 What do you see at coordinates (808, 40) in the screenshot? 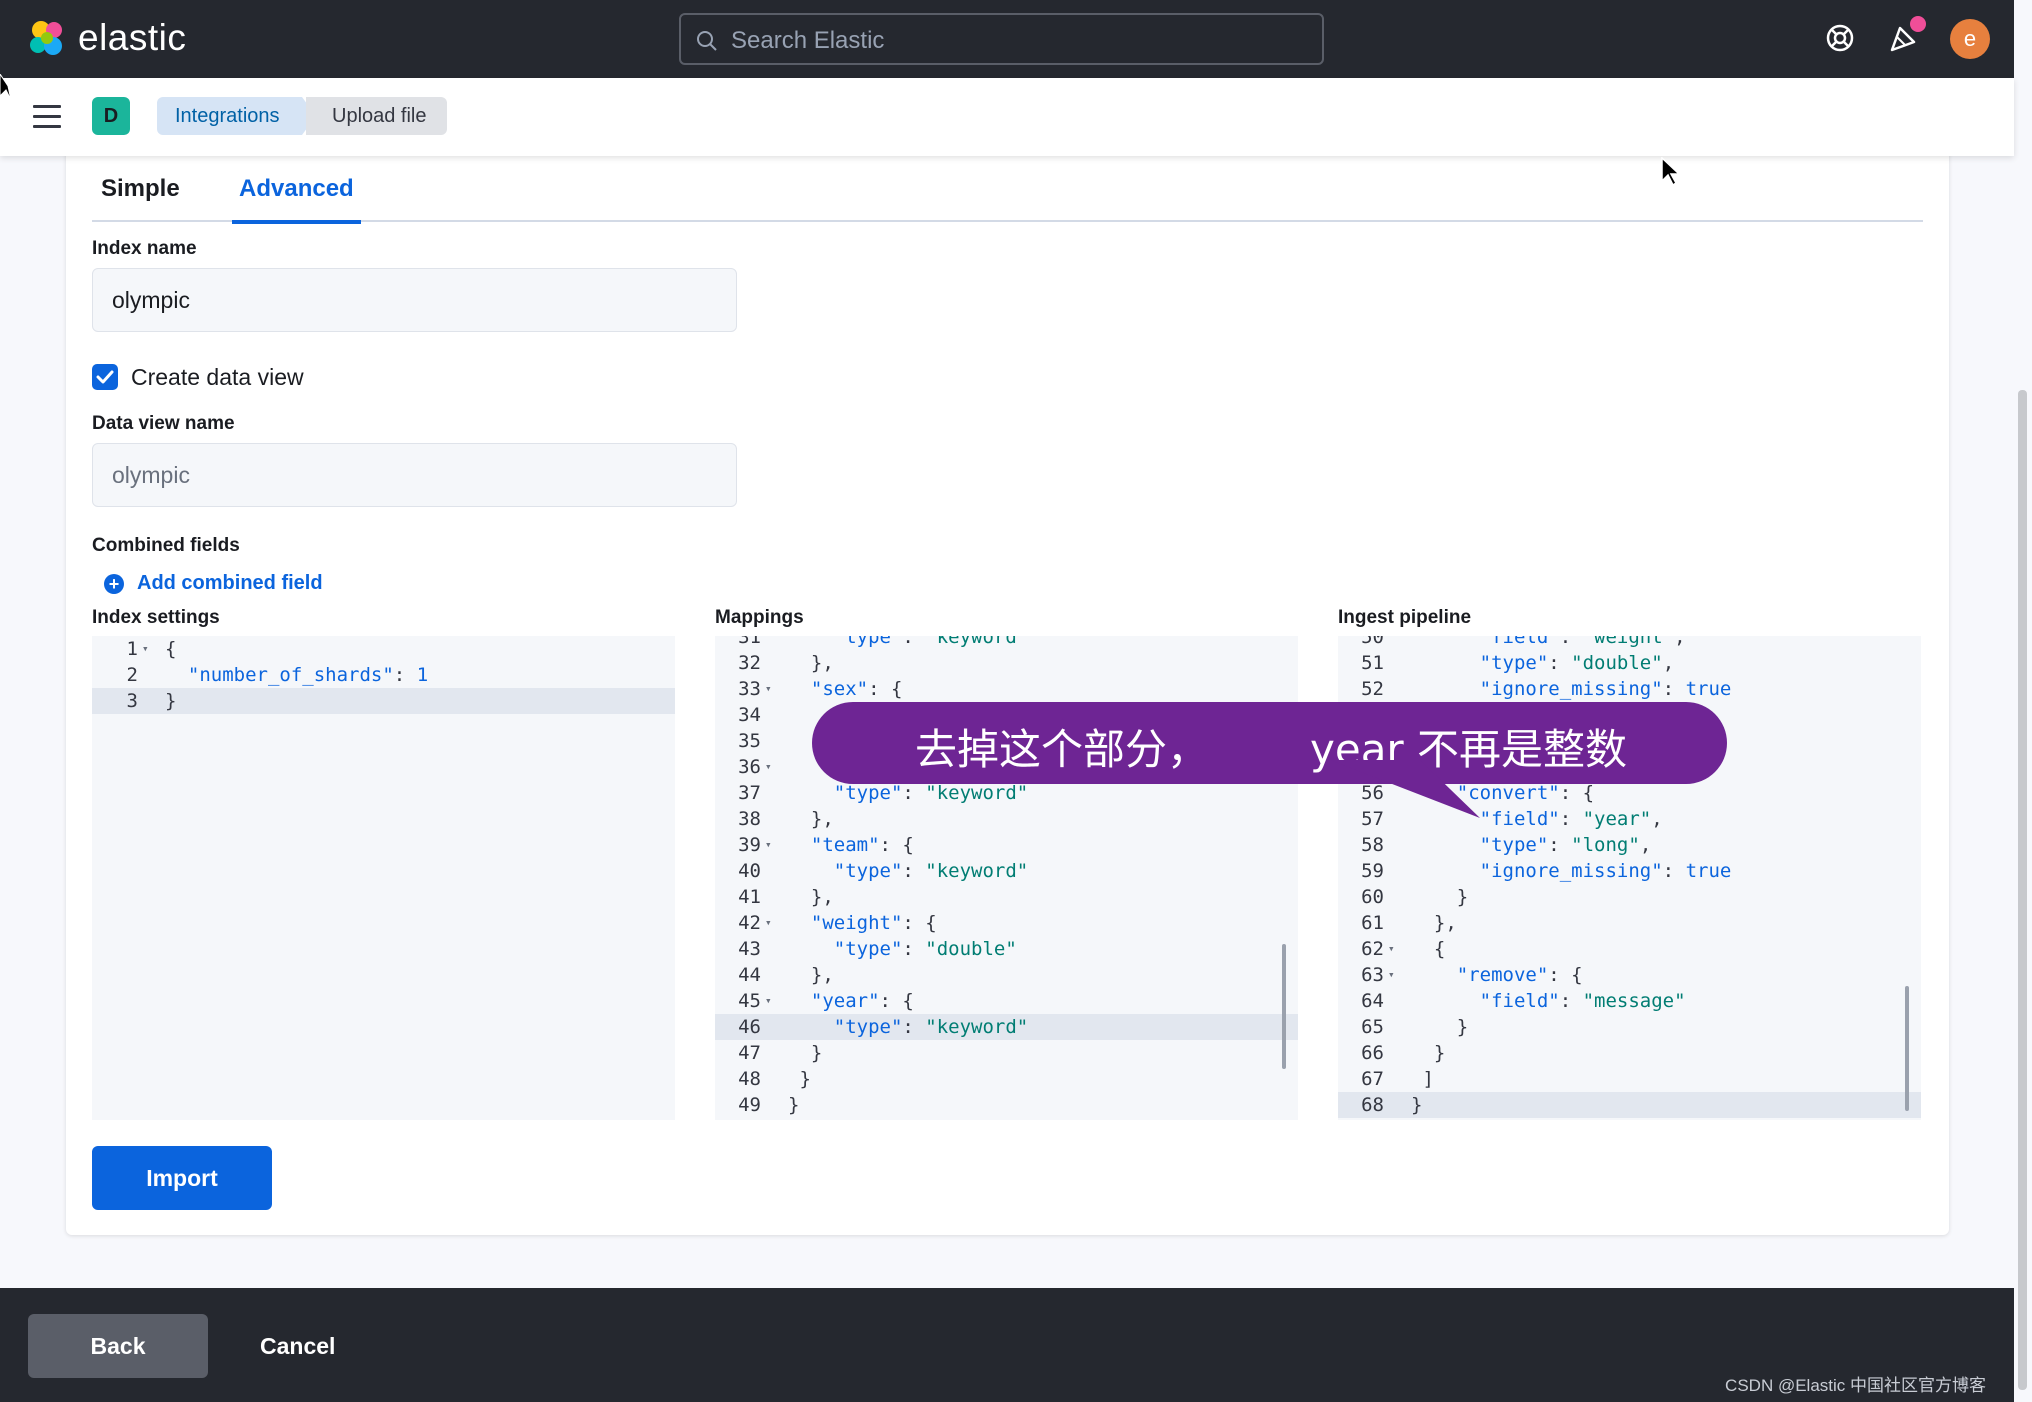
I see `search-placeholder: Search Elastic` at bounding box center [808, 40].